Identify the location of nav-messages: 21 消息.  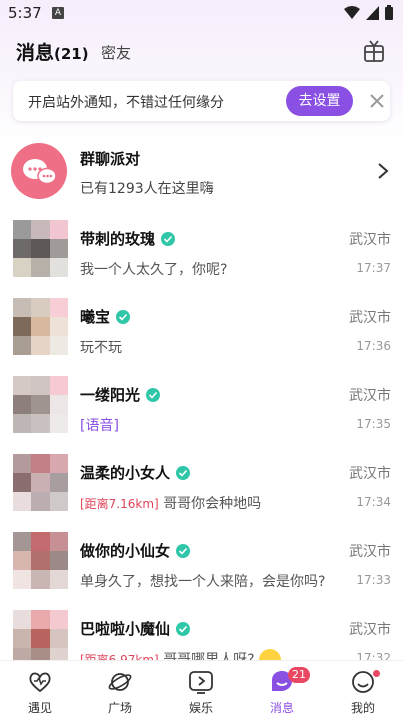
(282, 689).